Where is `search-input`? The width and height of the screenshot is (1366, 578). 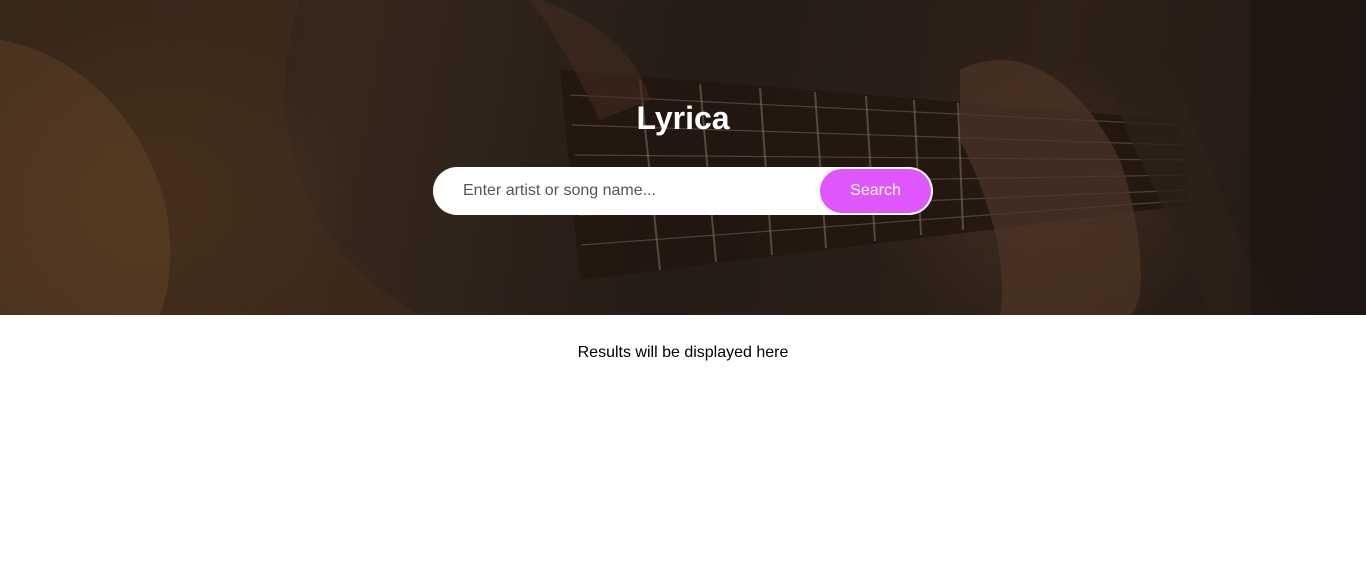
search-input is located at coordinates (625, 191).